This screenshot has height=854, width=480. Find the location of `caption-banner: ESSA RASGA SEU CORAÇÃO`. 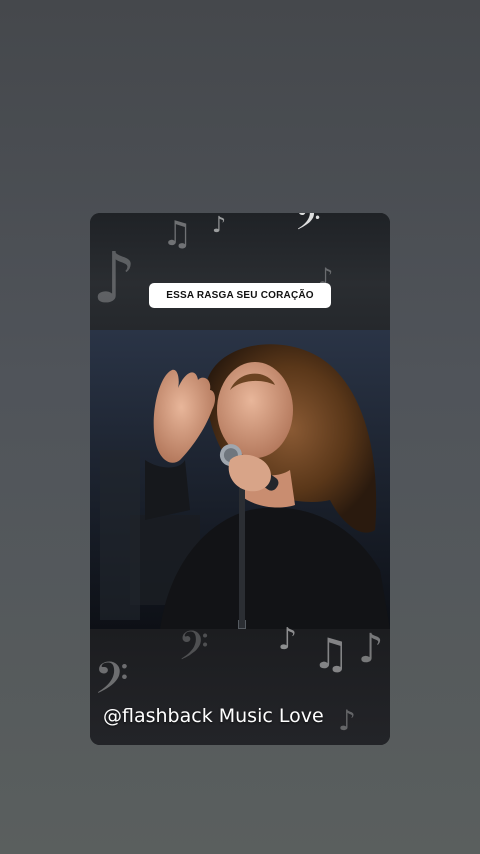

caption-banner: ESSA RASGA SEU CORAÇÃO is located at coordinates (240, 295).